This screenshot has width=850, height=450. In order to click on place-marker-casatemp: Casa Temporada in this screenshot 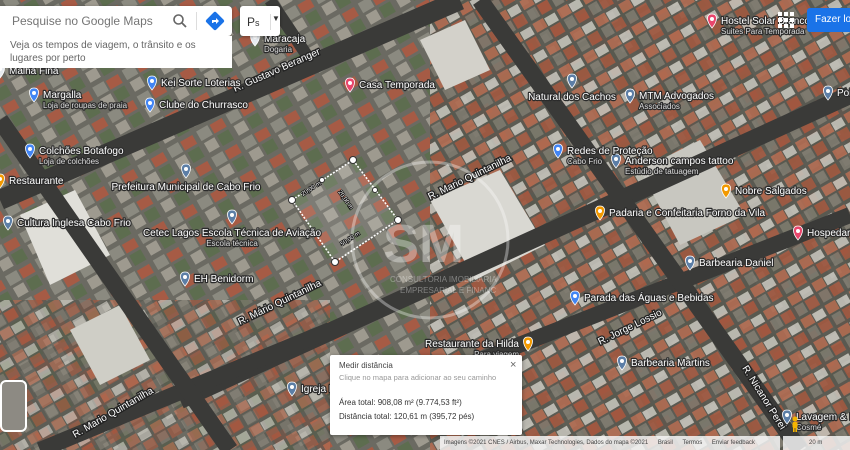, I will do `click(391, 85)`.